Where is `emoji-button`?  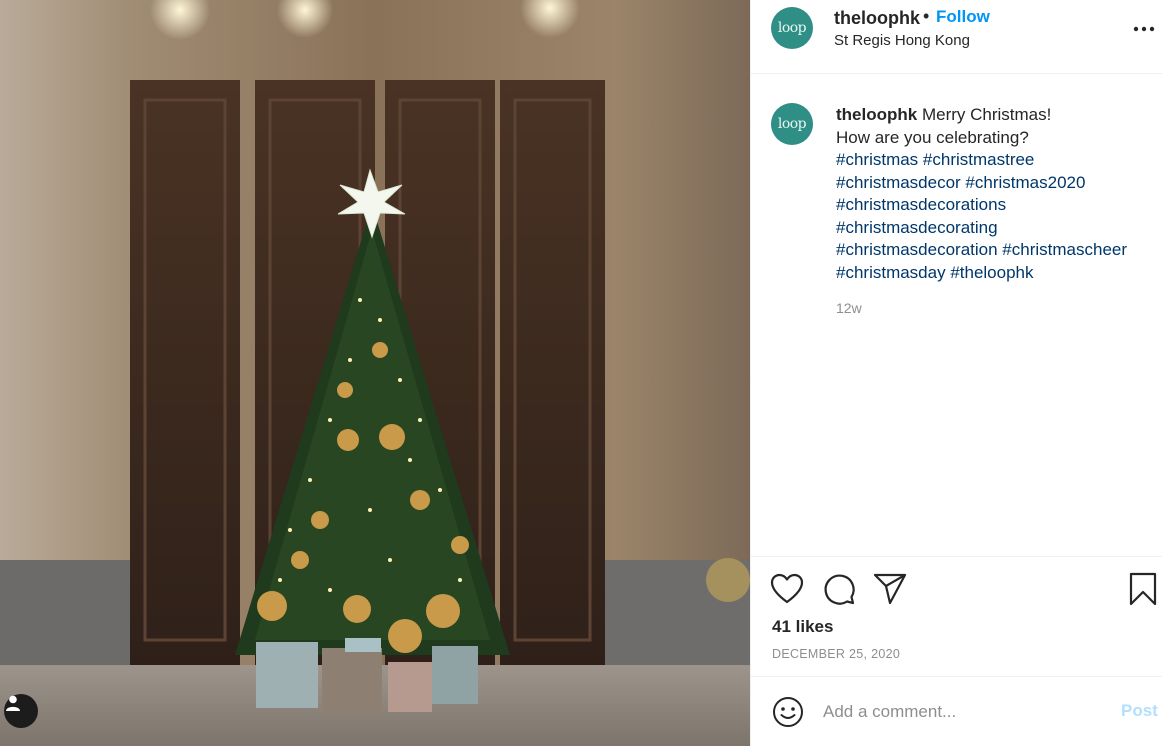 emoji-button is located at coordinates (788, 712).